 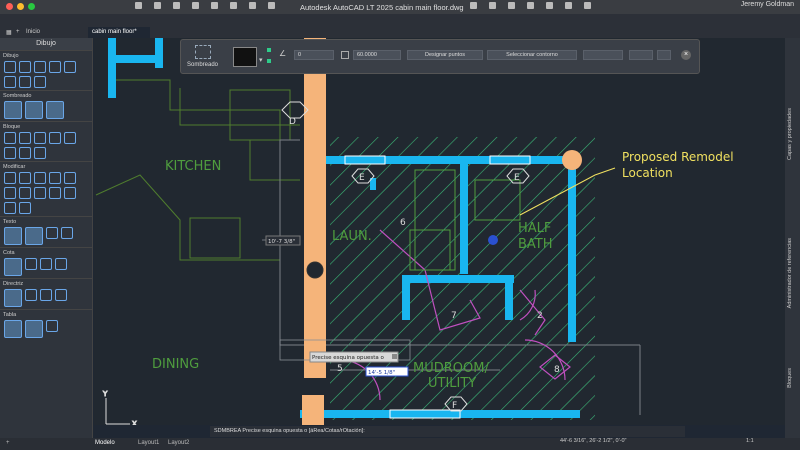 What do you see at coordinates (52, 233) in the screenshot?
I see `text-style-icon` at bounding box center [52, 233].